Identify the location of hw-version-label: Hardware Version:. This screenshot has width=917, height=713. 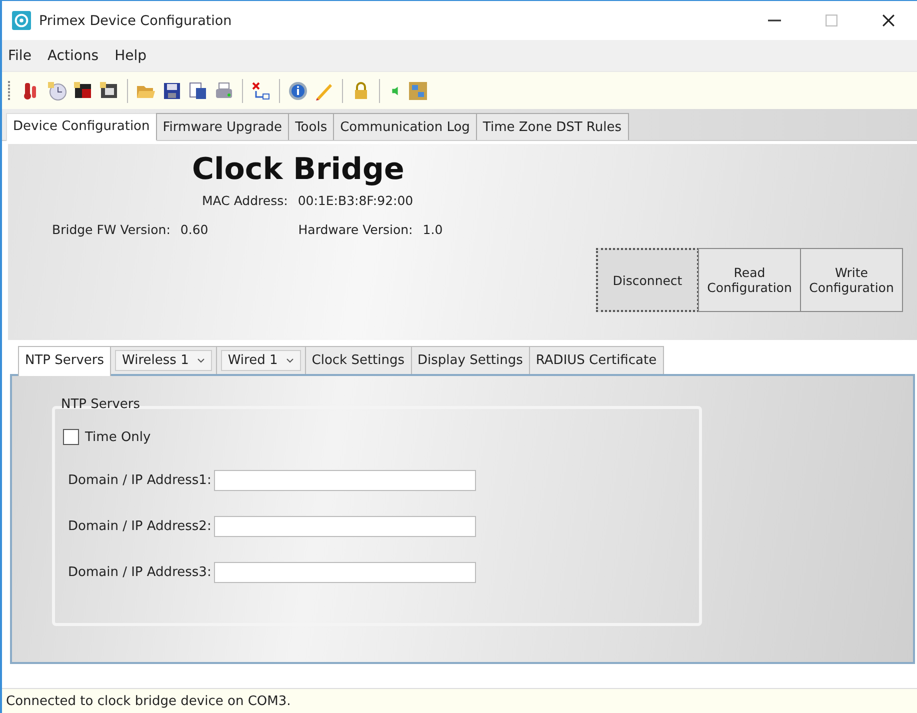
(355, 229).